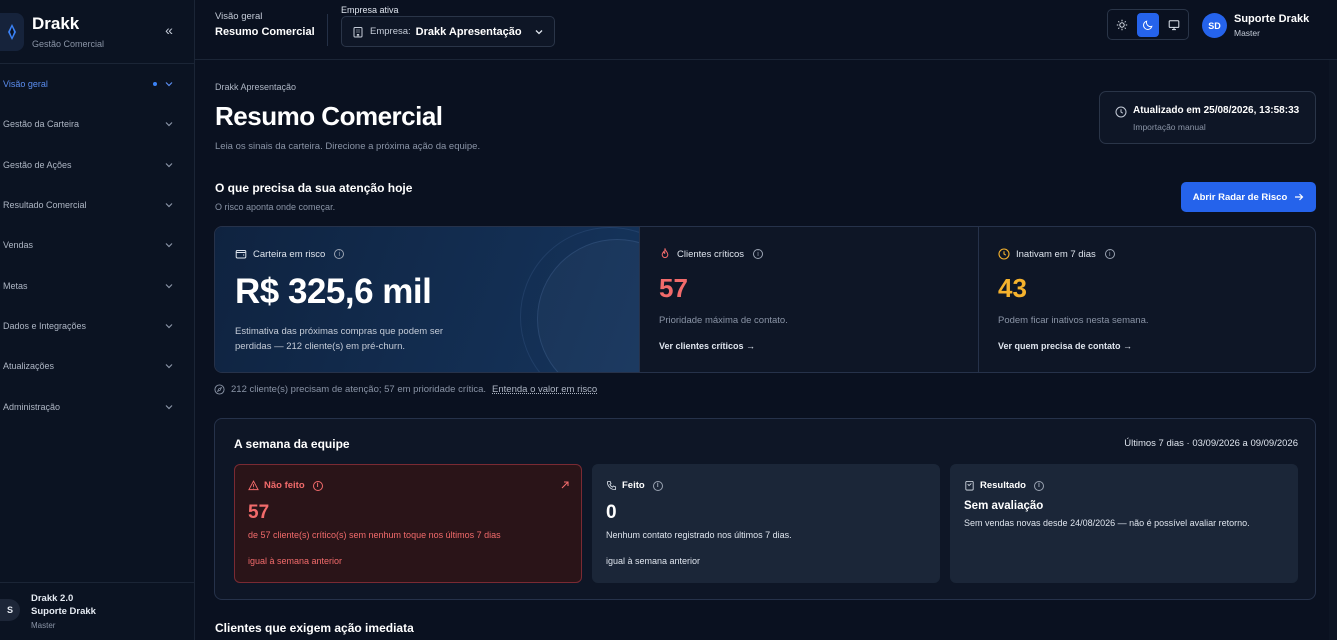 The height and width of the screenshot is (640, 1337). Describe the element at coordinates (327, 30) in the screenshot. I see `divider` at that location.